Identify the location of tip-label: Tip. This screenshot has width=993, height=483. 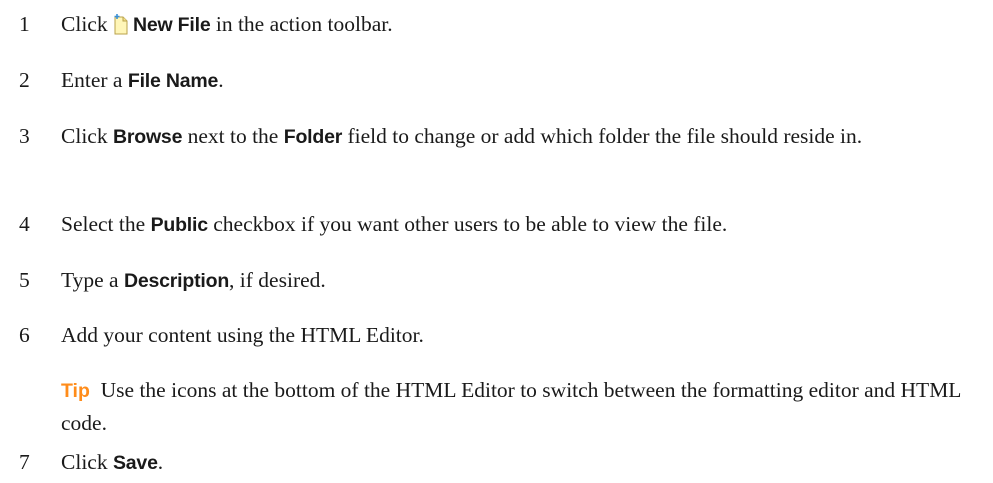
(75, 391).